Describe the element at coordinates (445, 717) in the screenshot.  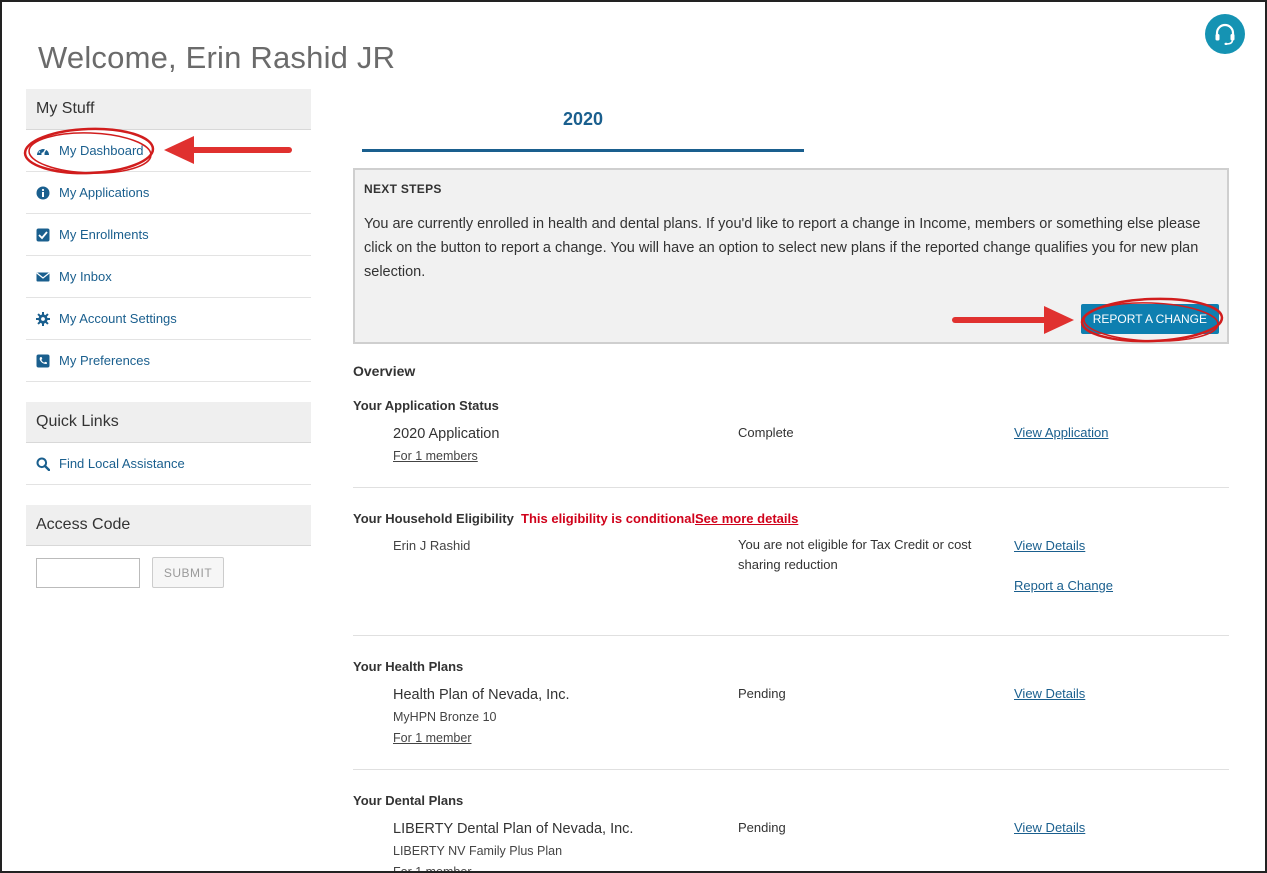
I see `health-plan-name: MyHPN Bronze 10` at that location.